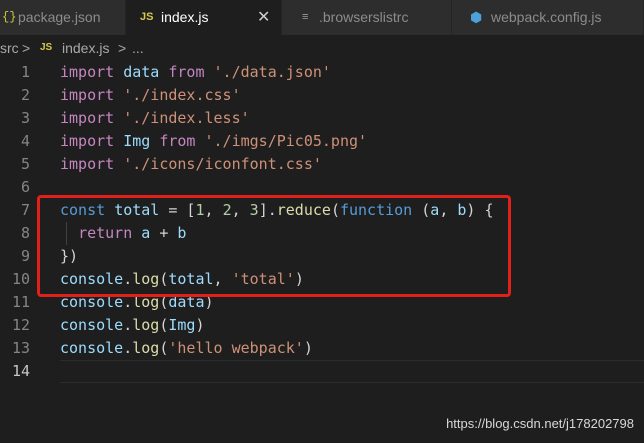 The height and width of the screenshot is (443, 644). I want to click on webpack-cube-icon: ⬢, so click(476, 17).